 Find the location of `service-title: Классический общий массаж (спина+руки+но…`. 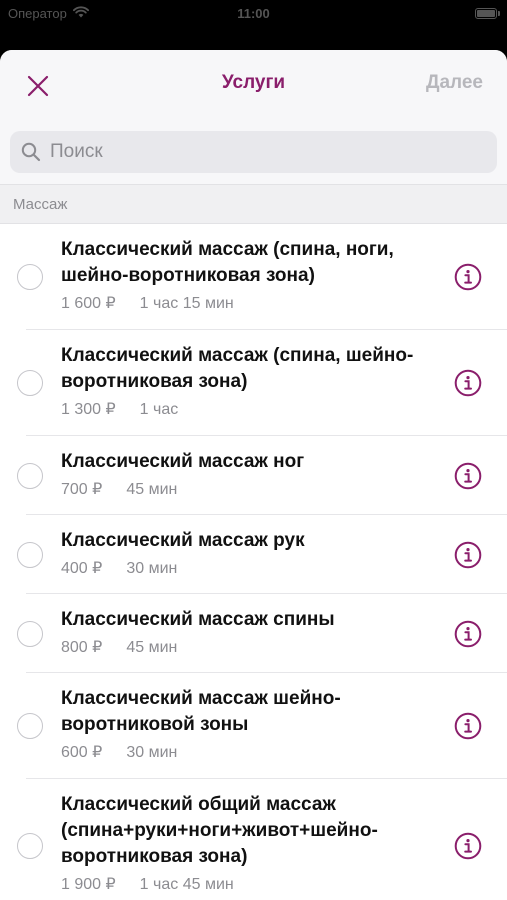

service-title: Классический общий массаж (спина+руки+но… is located at coordinates (219, 830).